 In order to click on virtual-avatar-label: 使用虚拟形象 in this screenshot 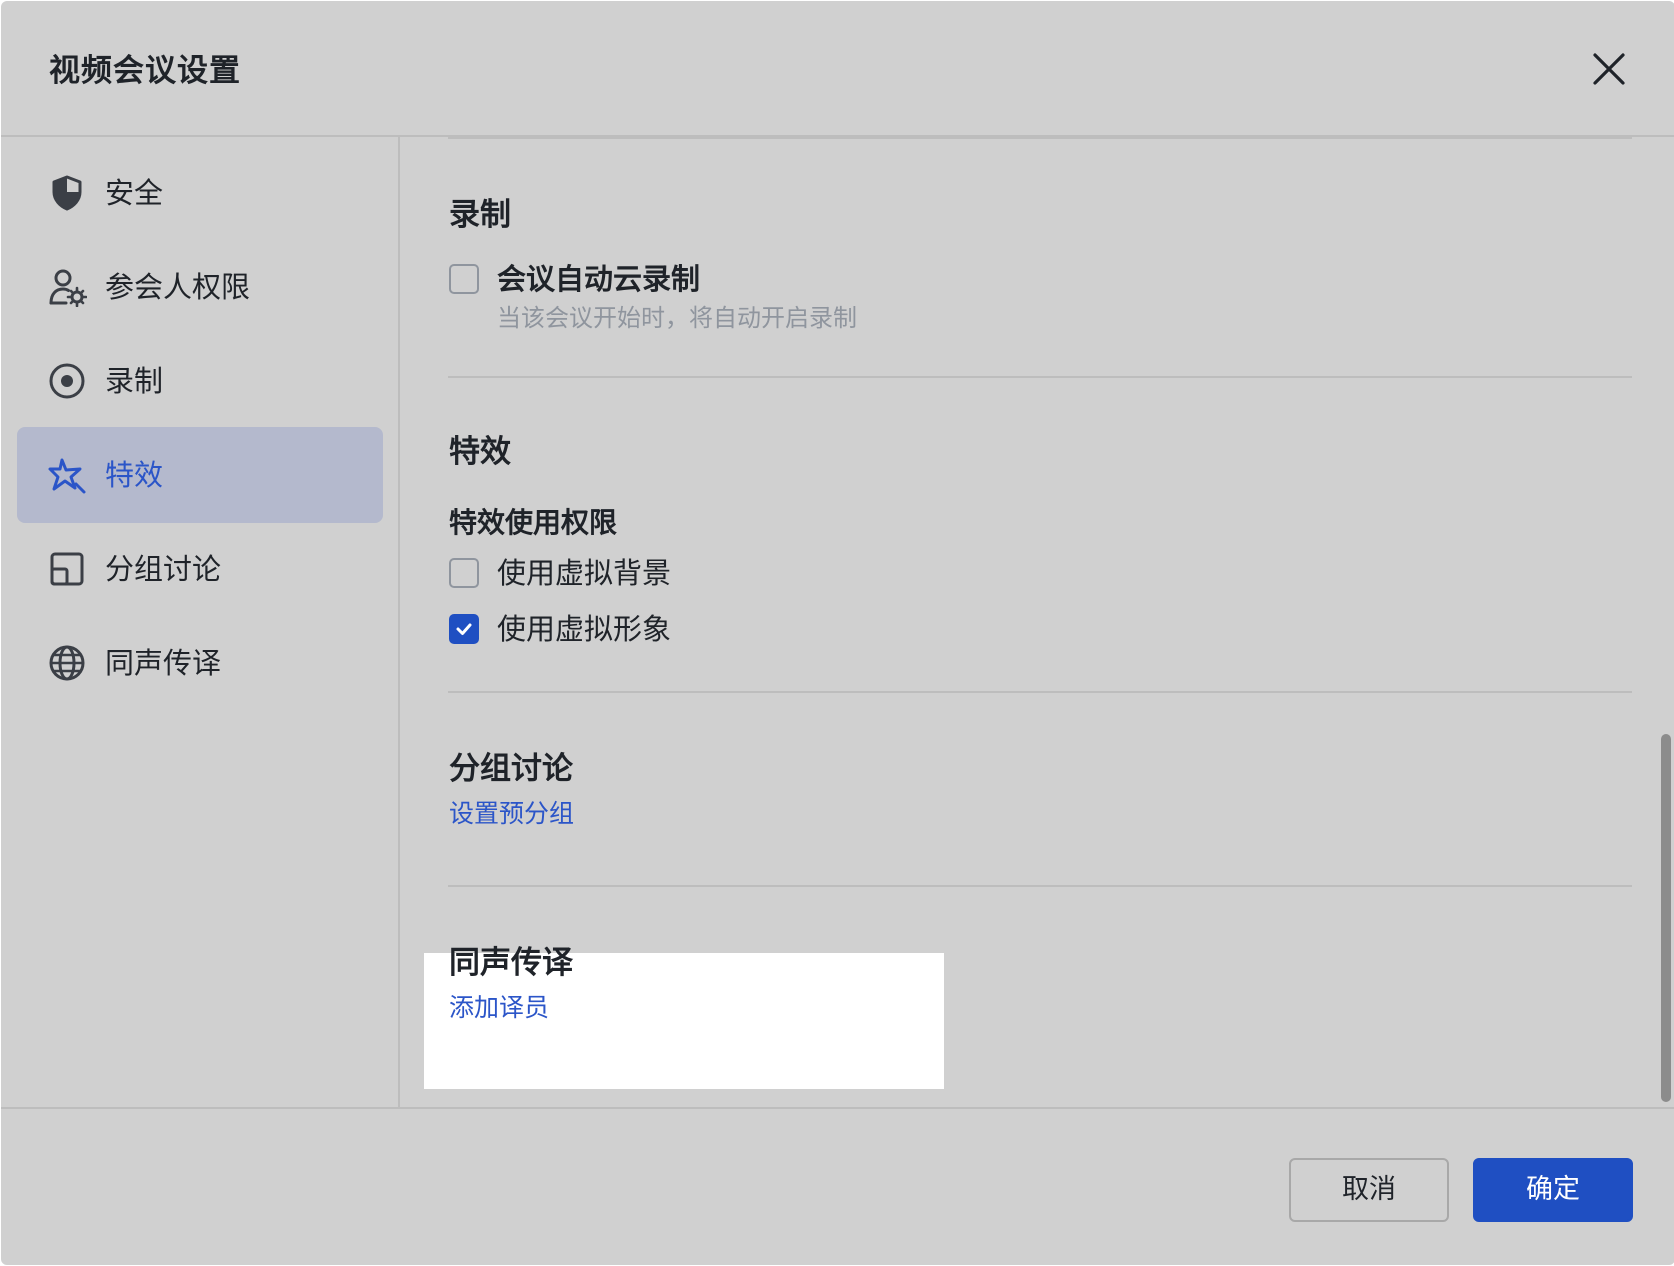, I will do `click(584, 629)`.